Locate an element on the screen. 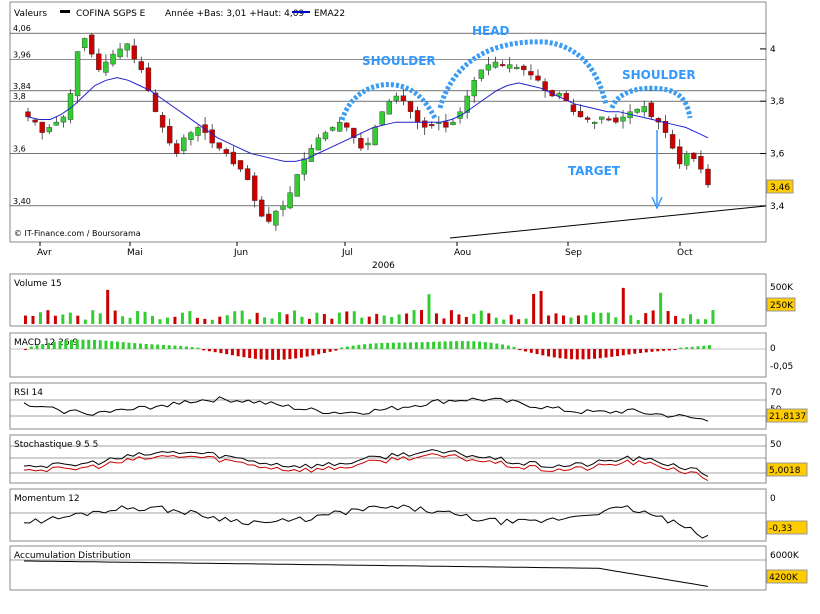  month-label: Oct is located at coordinates (685, 253).